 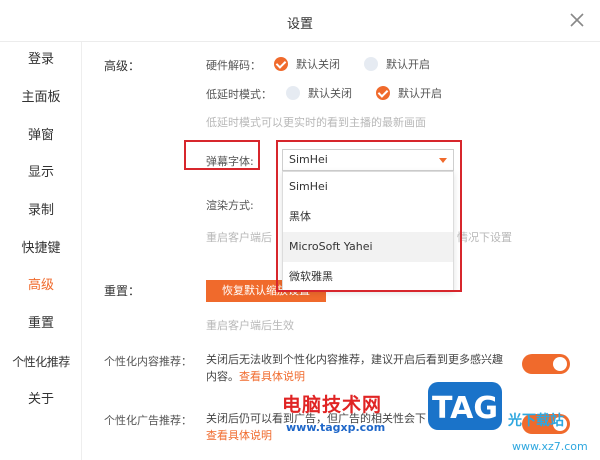 I want to click on sidebar-item-display: 显示, so click(x=41, y=173).